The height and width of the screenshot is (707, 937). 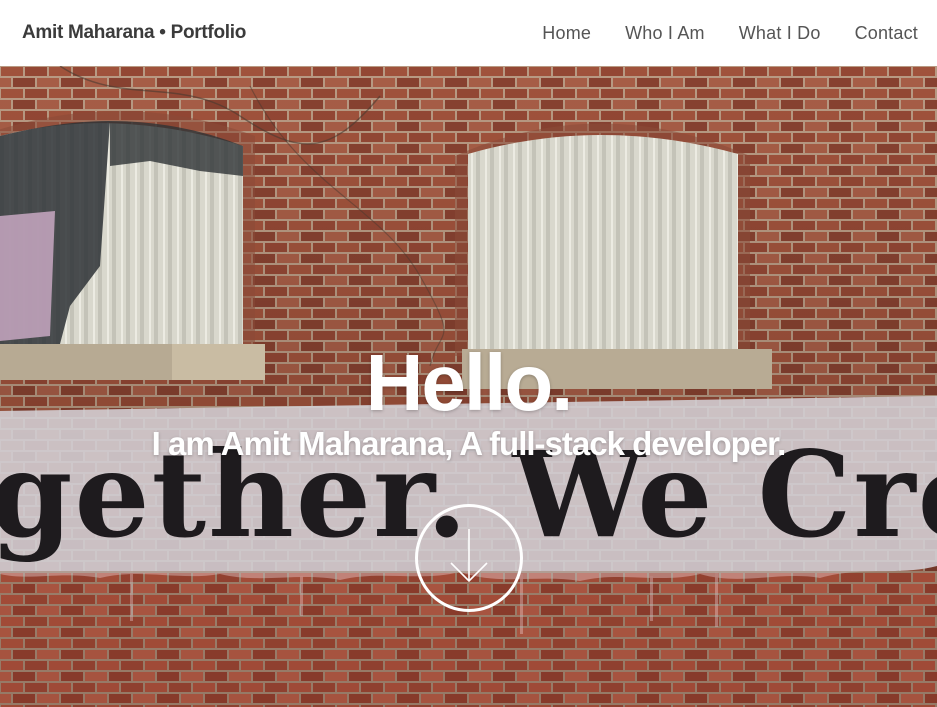 I want to click on nav-home: Home, so click(x=566, y=33).